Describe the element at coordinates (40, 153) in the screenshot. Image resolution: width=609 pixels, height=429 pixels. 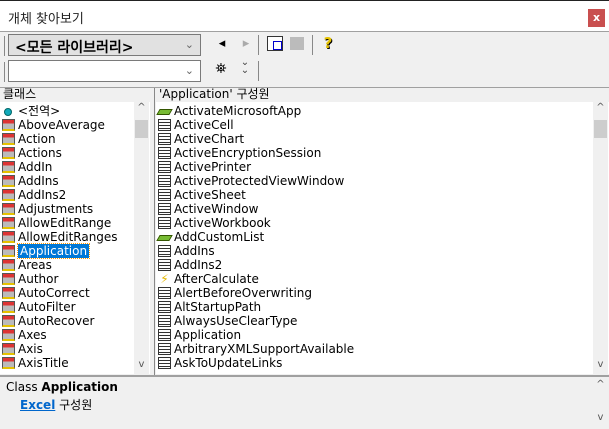
I see `item-label: Actions` at that location.